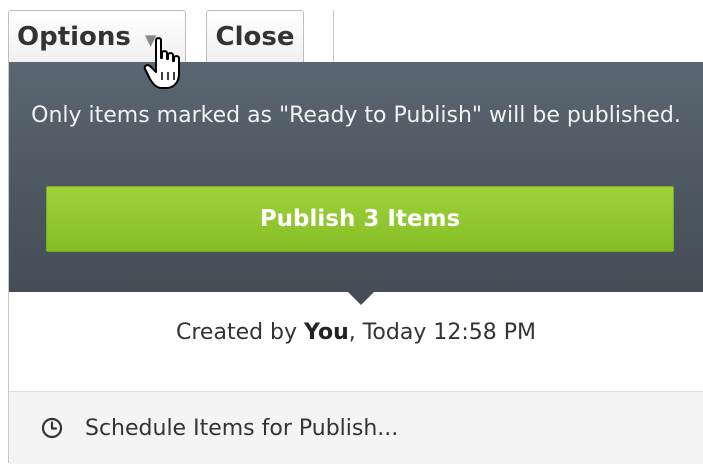 This screenshot has height=464, width=703. What do you see at coordinates (326, 332) in the screenshot?
I see `created-by-user: You` at bounding box center [326, 332].